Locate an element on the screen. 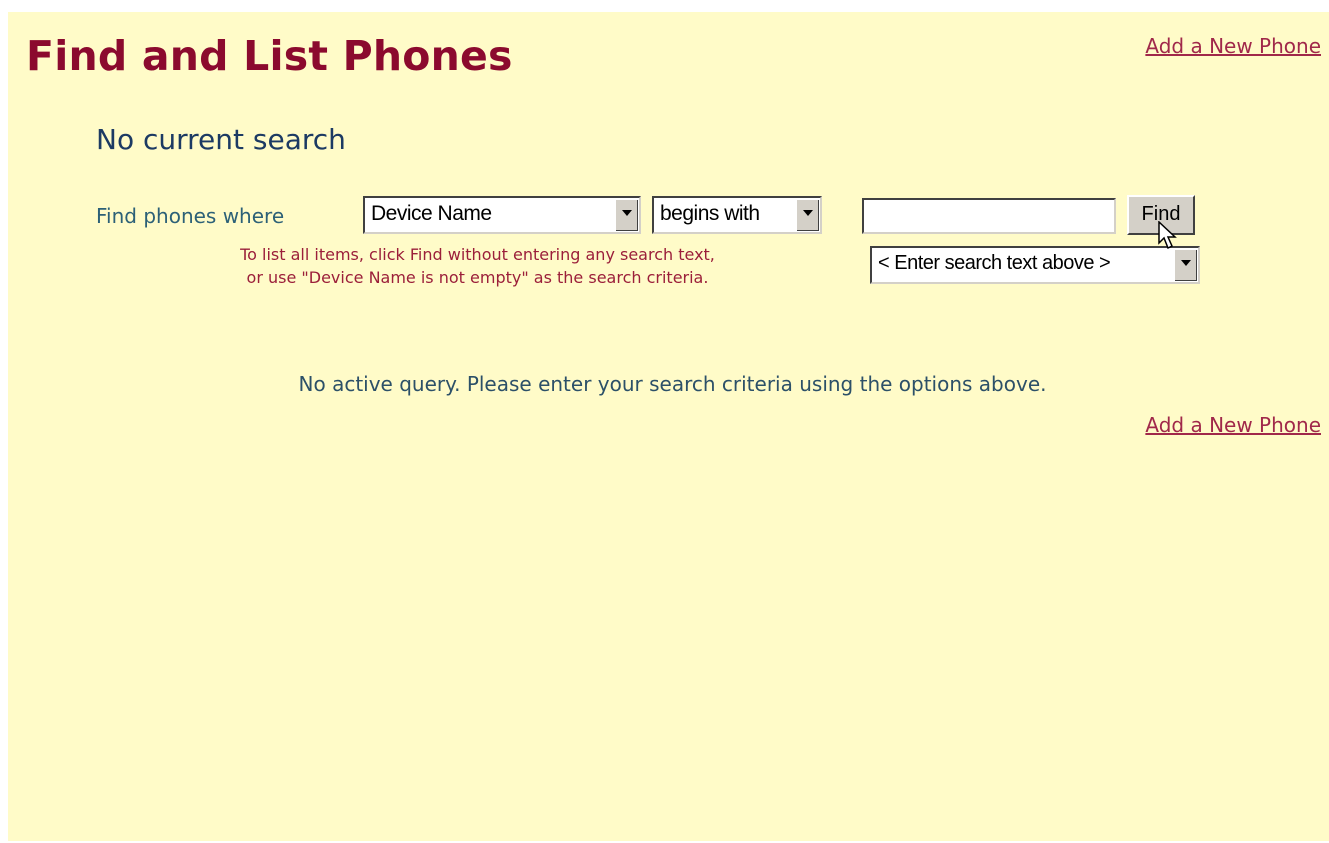 The width and height of the screenshot is (1329, 843). search-operator-select: begins with is located at coordinates (737, 215).